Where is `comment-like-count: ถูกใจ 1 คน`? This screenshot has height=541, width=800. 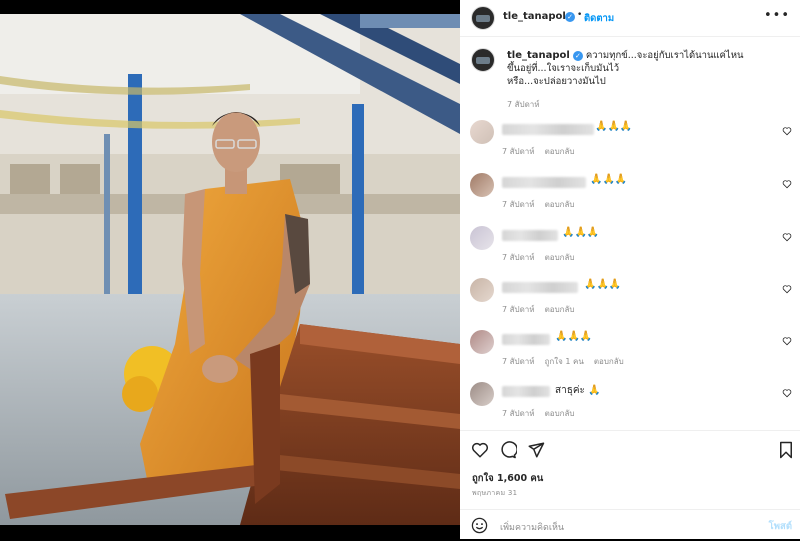 comment-like-count: ถูกใจ 1 คน is located at coordinates (564, 361).